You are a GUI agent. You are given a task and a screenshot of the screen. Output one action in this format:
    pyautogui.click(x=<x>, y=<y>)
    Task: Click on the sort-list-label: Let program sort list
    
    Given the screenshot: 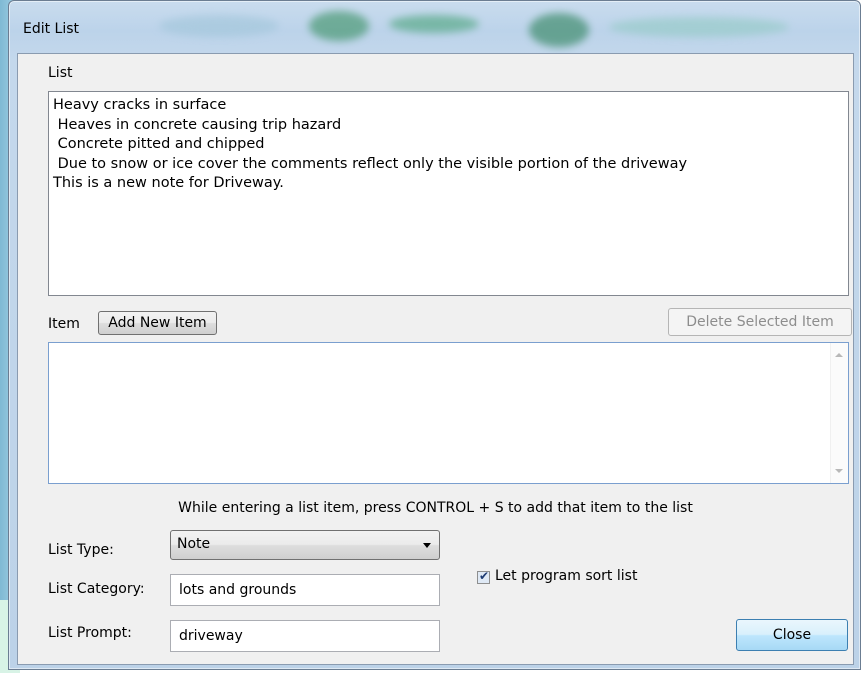 What is the action you would take?
    pyautogui.click(x=566, y=576)
    